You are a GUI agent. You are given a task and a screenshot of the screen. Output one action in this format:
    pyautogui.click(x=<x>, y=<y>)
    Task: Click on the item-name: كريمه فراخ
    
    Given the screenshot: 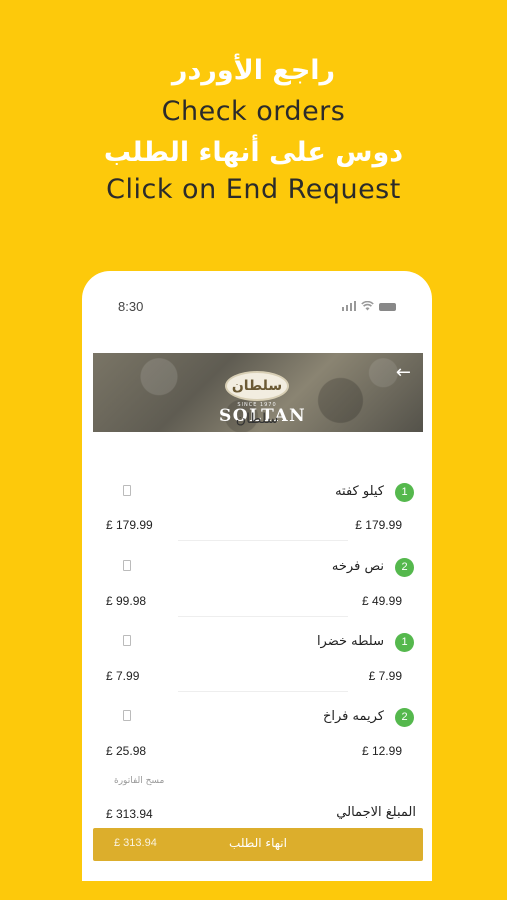 What is the action you would take?
    pyautogui.click(x=353, y=716)
    